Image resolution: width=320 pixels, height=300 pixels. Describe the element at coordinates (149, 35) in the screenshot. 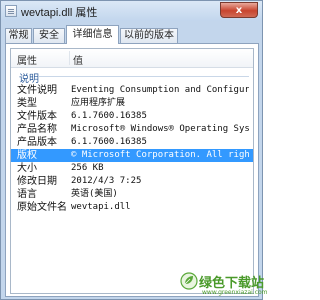

I see `tab-previous-versions: 以前的版本` at that location.